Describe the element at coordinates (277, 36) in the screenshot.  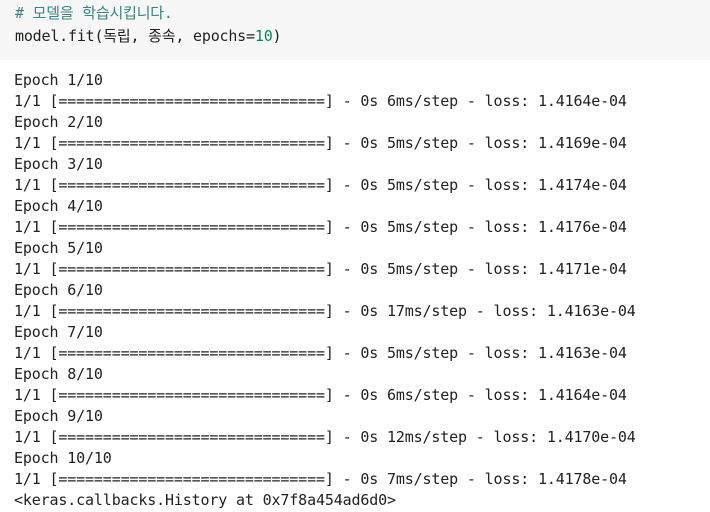
I see `code-suffix: )` at that location.